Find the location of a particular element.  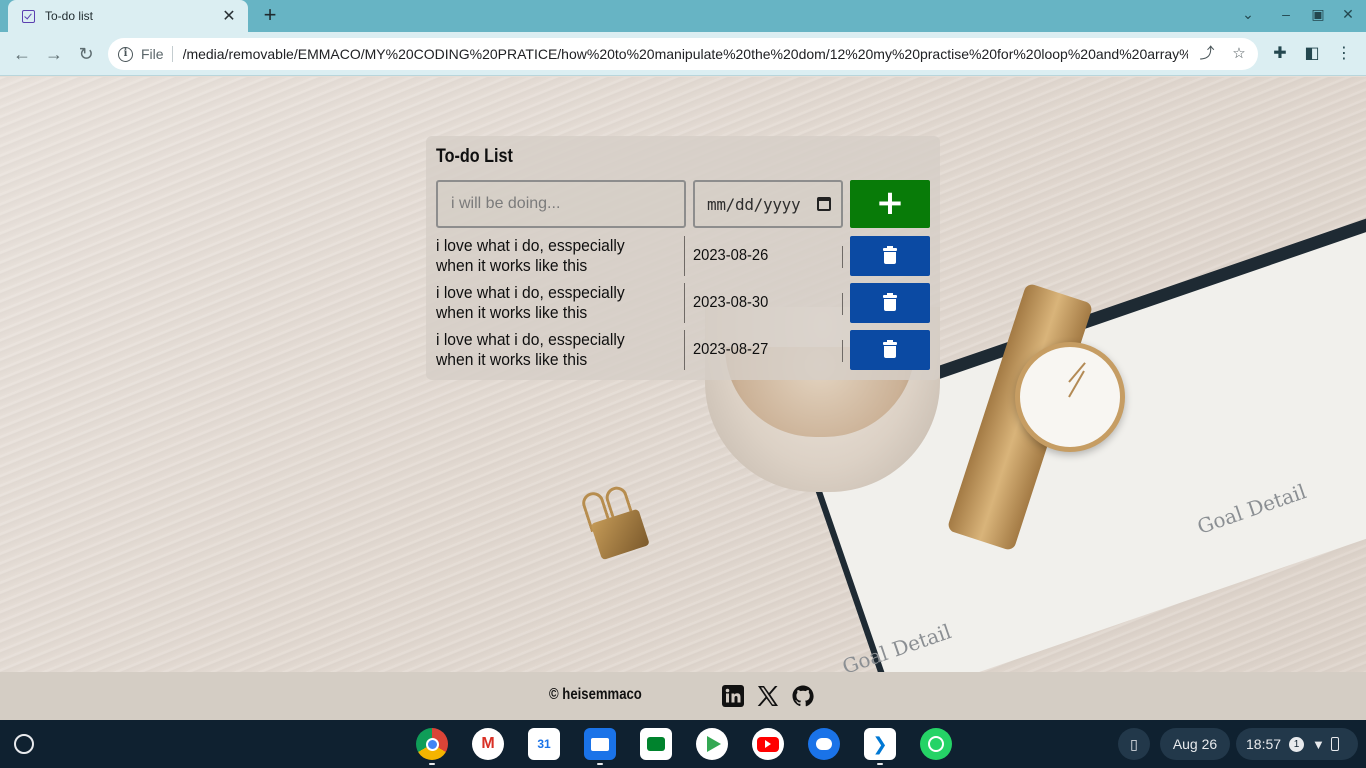

tab-search-icon: ⌄ is located at coordinates (1248, 16).